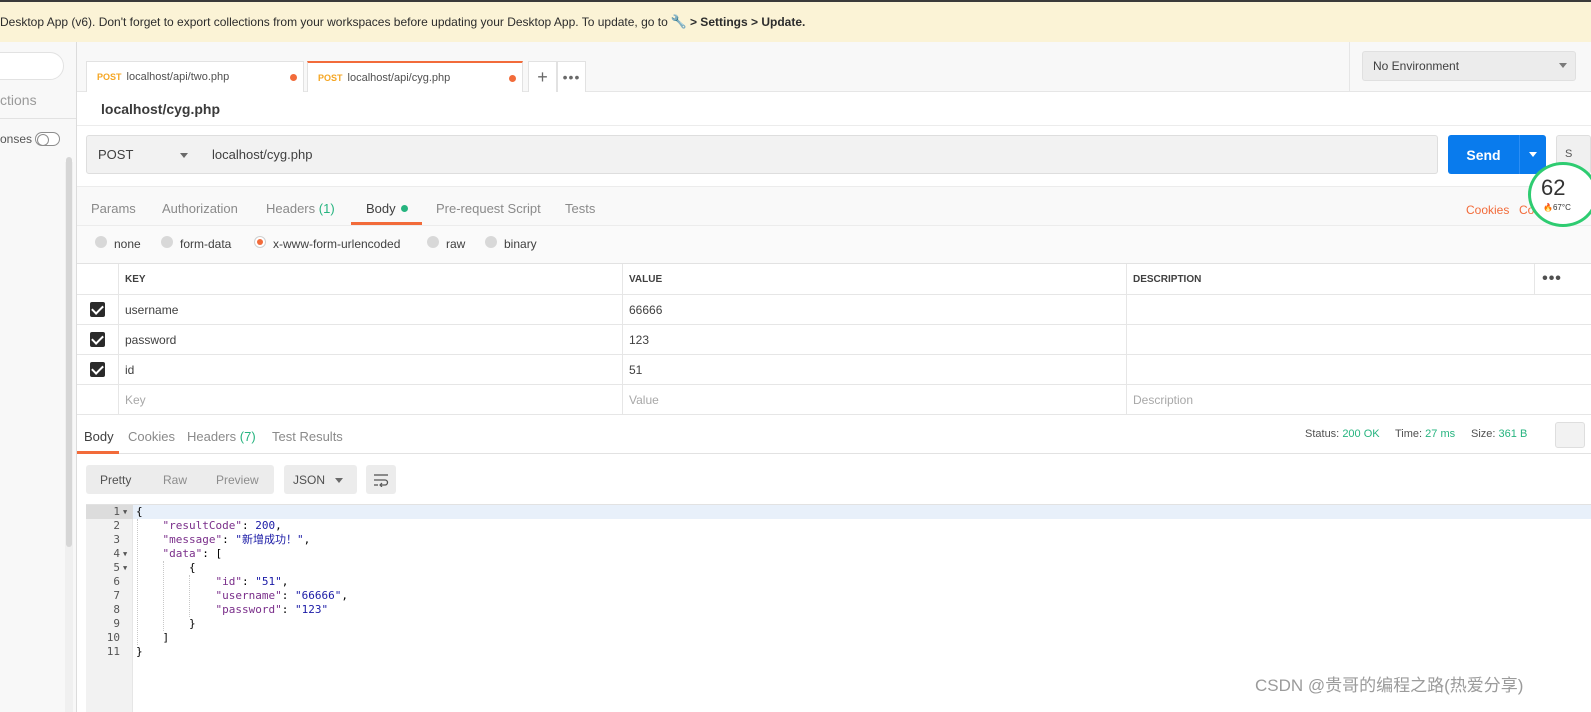 This screenshot has width=1591, height=712. I want to click on tab-tests: Tests, so click(580, 208).